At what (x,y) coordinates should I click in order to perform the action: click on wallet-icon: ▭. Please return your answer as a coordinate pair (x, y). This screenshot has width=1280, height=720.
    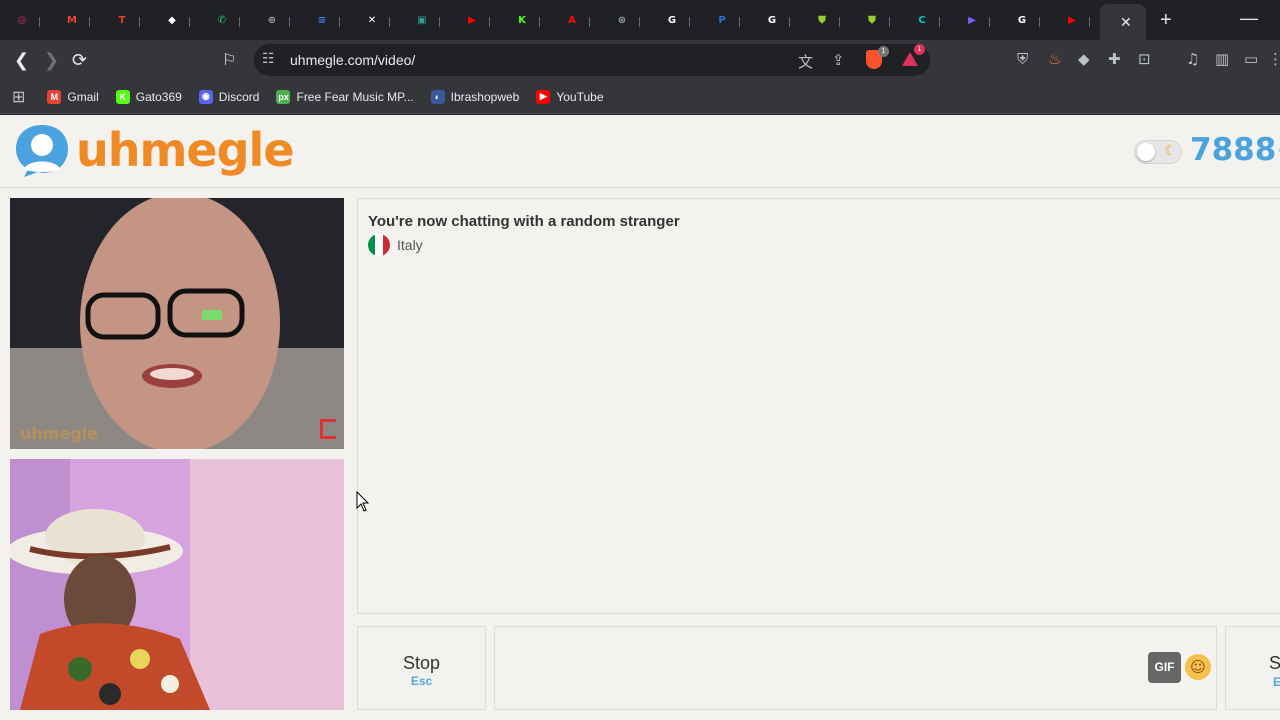
    Looking at the image, I should click on (1251, 59).